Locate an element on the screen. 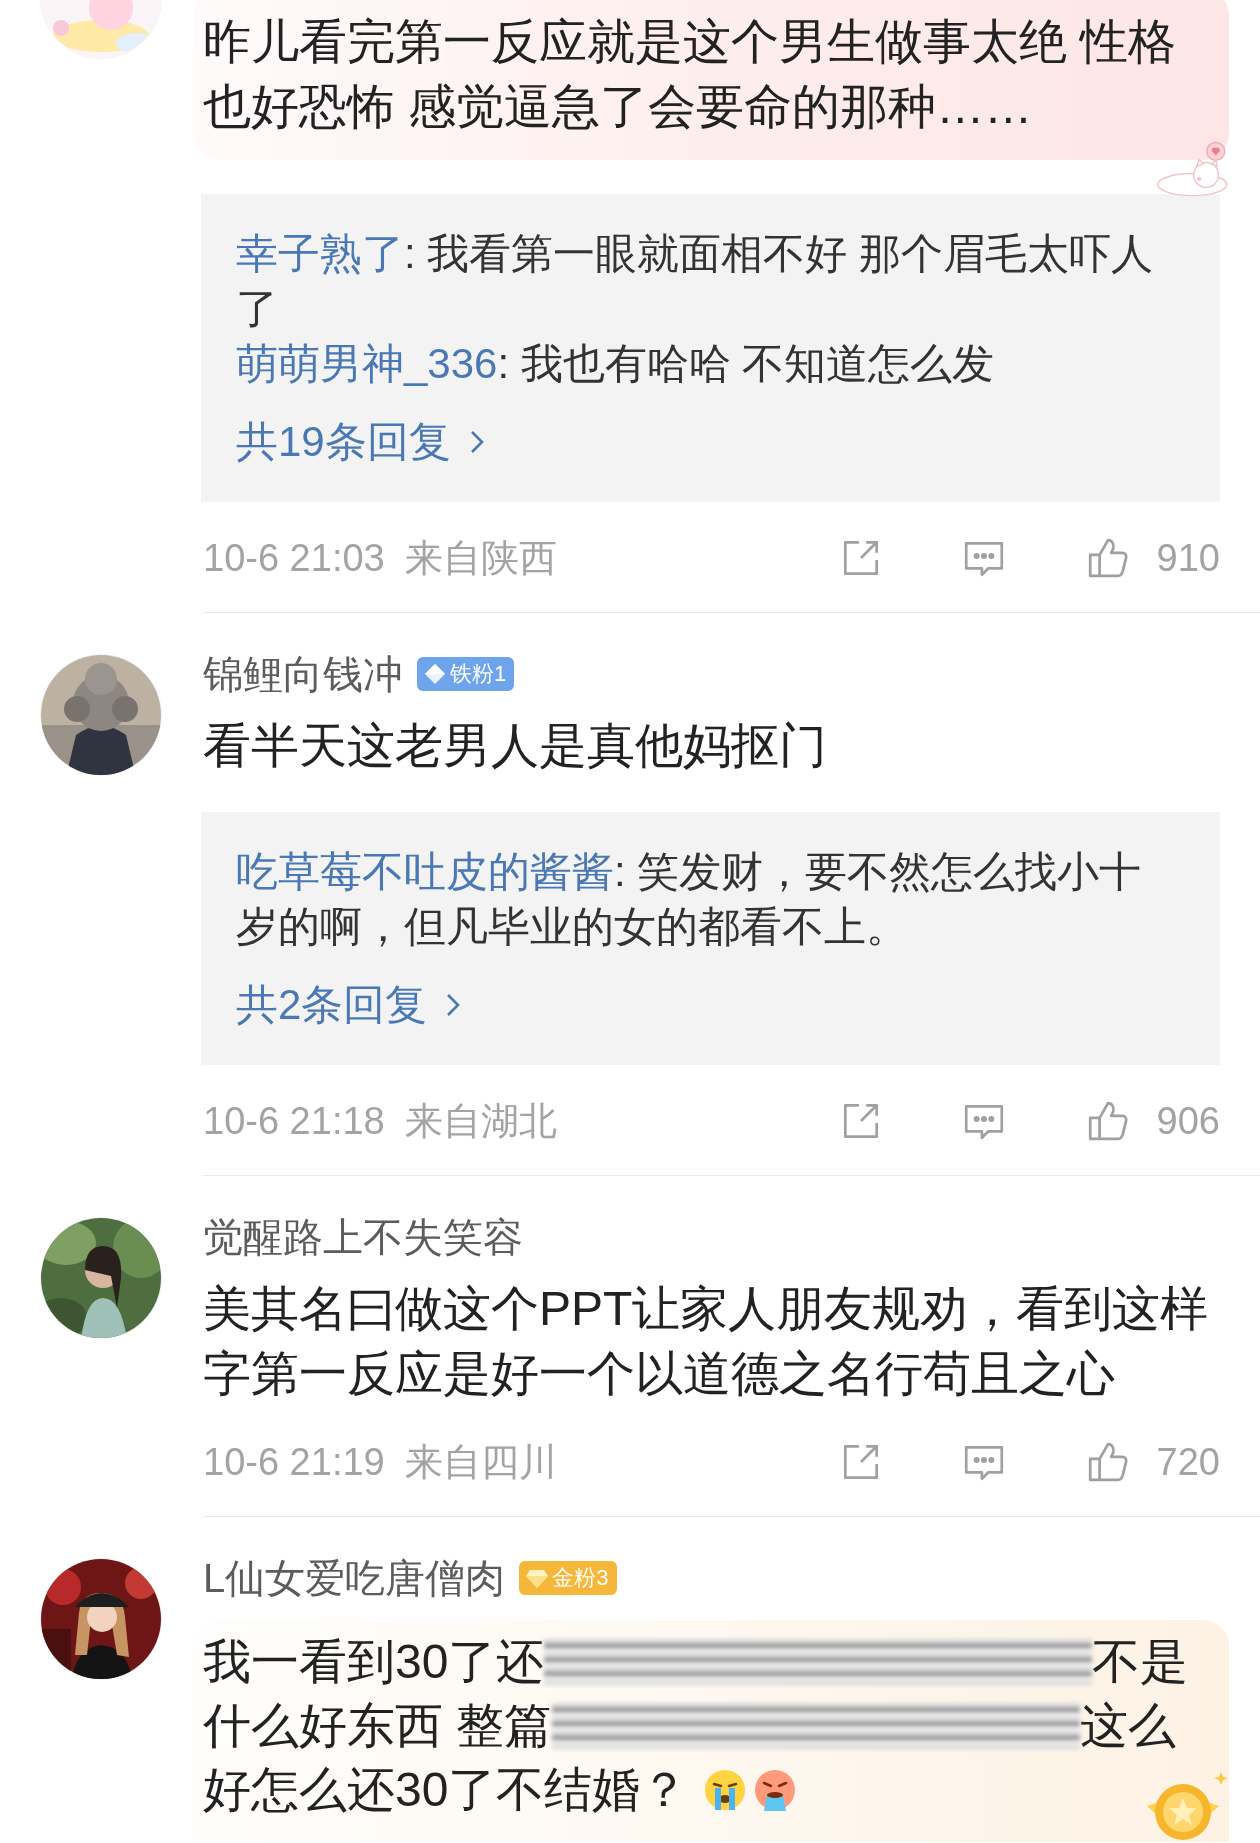  more-replies-link: 共19条回复 is located at coordinates (360, 441).